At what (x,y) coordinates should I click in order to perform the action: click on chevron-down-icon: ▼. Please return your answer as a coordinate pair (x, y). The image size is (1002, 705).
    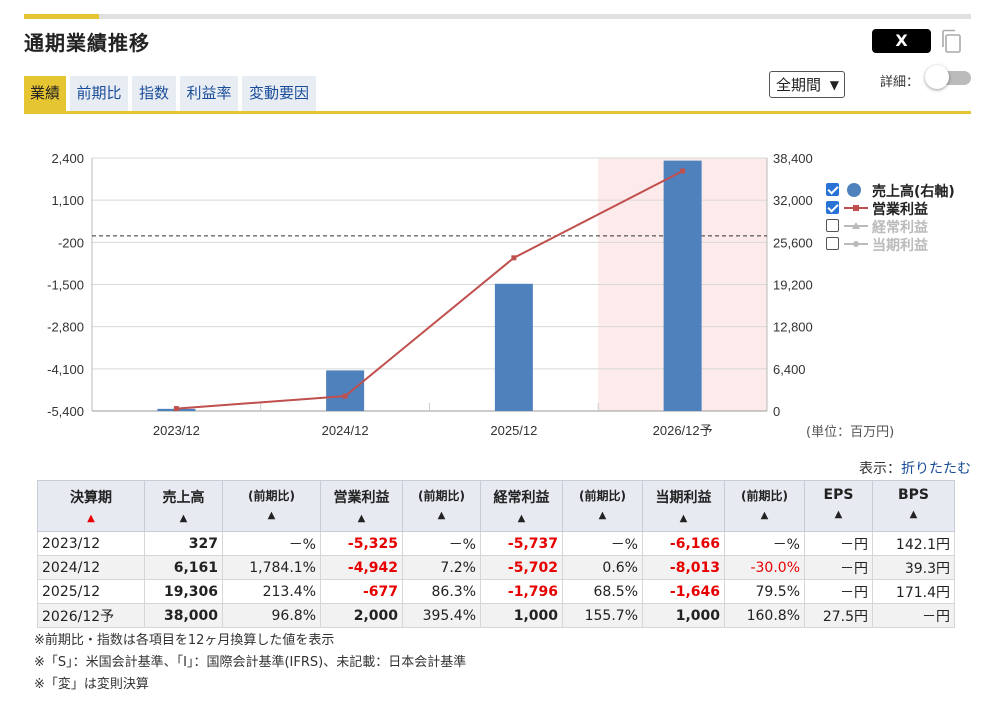
    Looking at the image, I should click on (834, 85).